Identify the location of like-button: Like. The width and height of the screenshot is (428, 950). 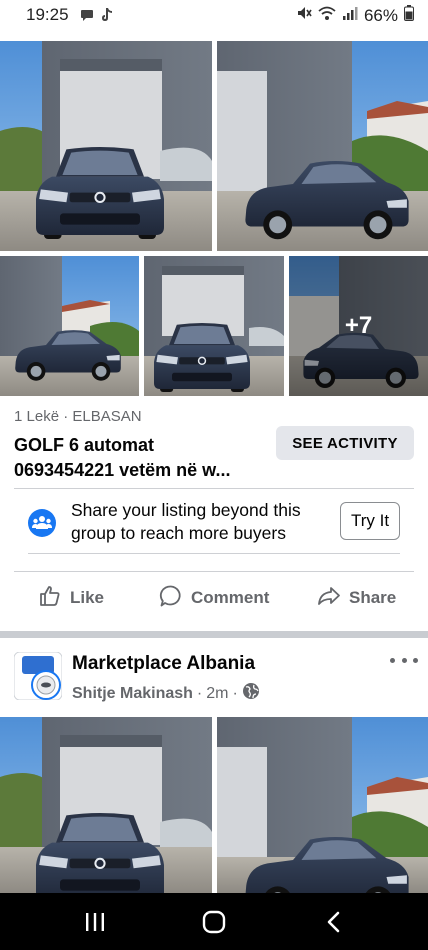
(71, 598).